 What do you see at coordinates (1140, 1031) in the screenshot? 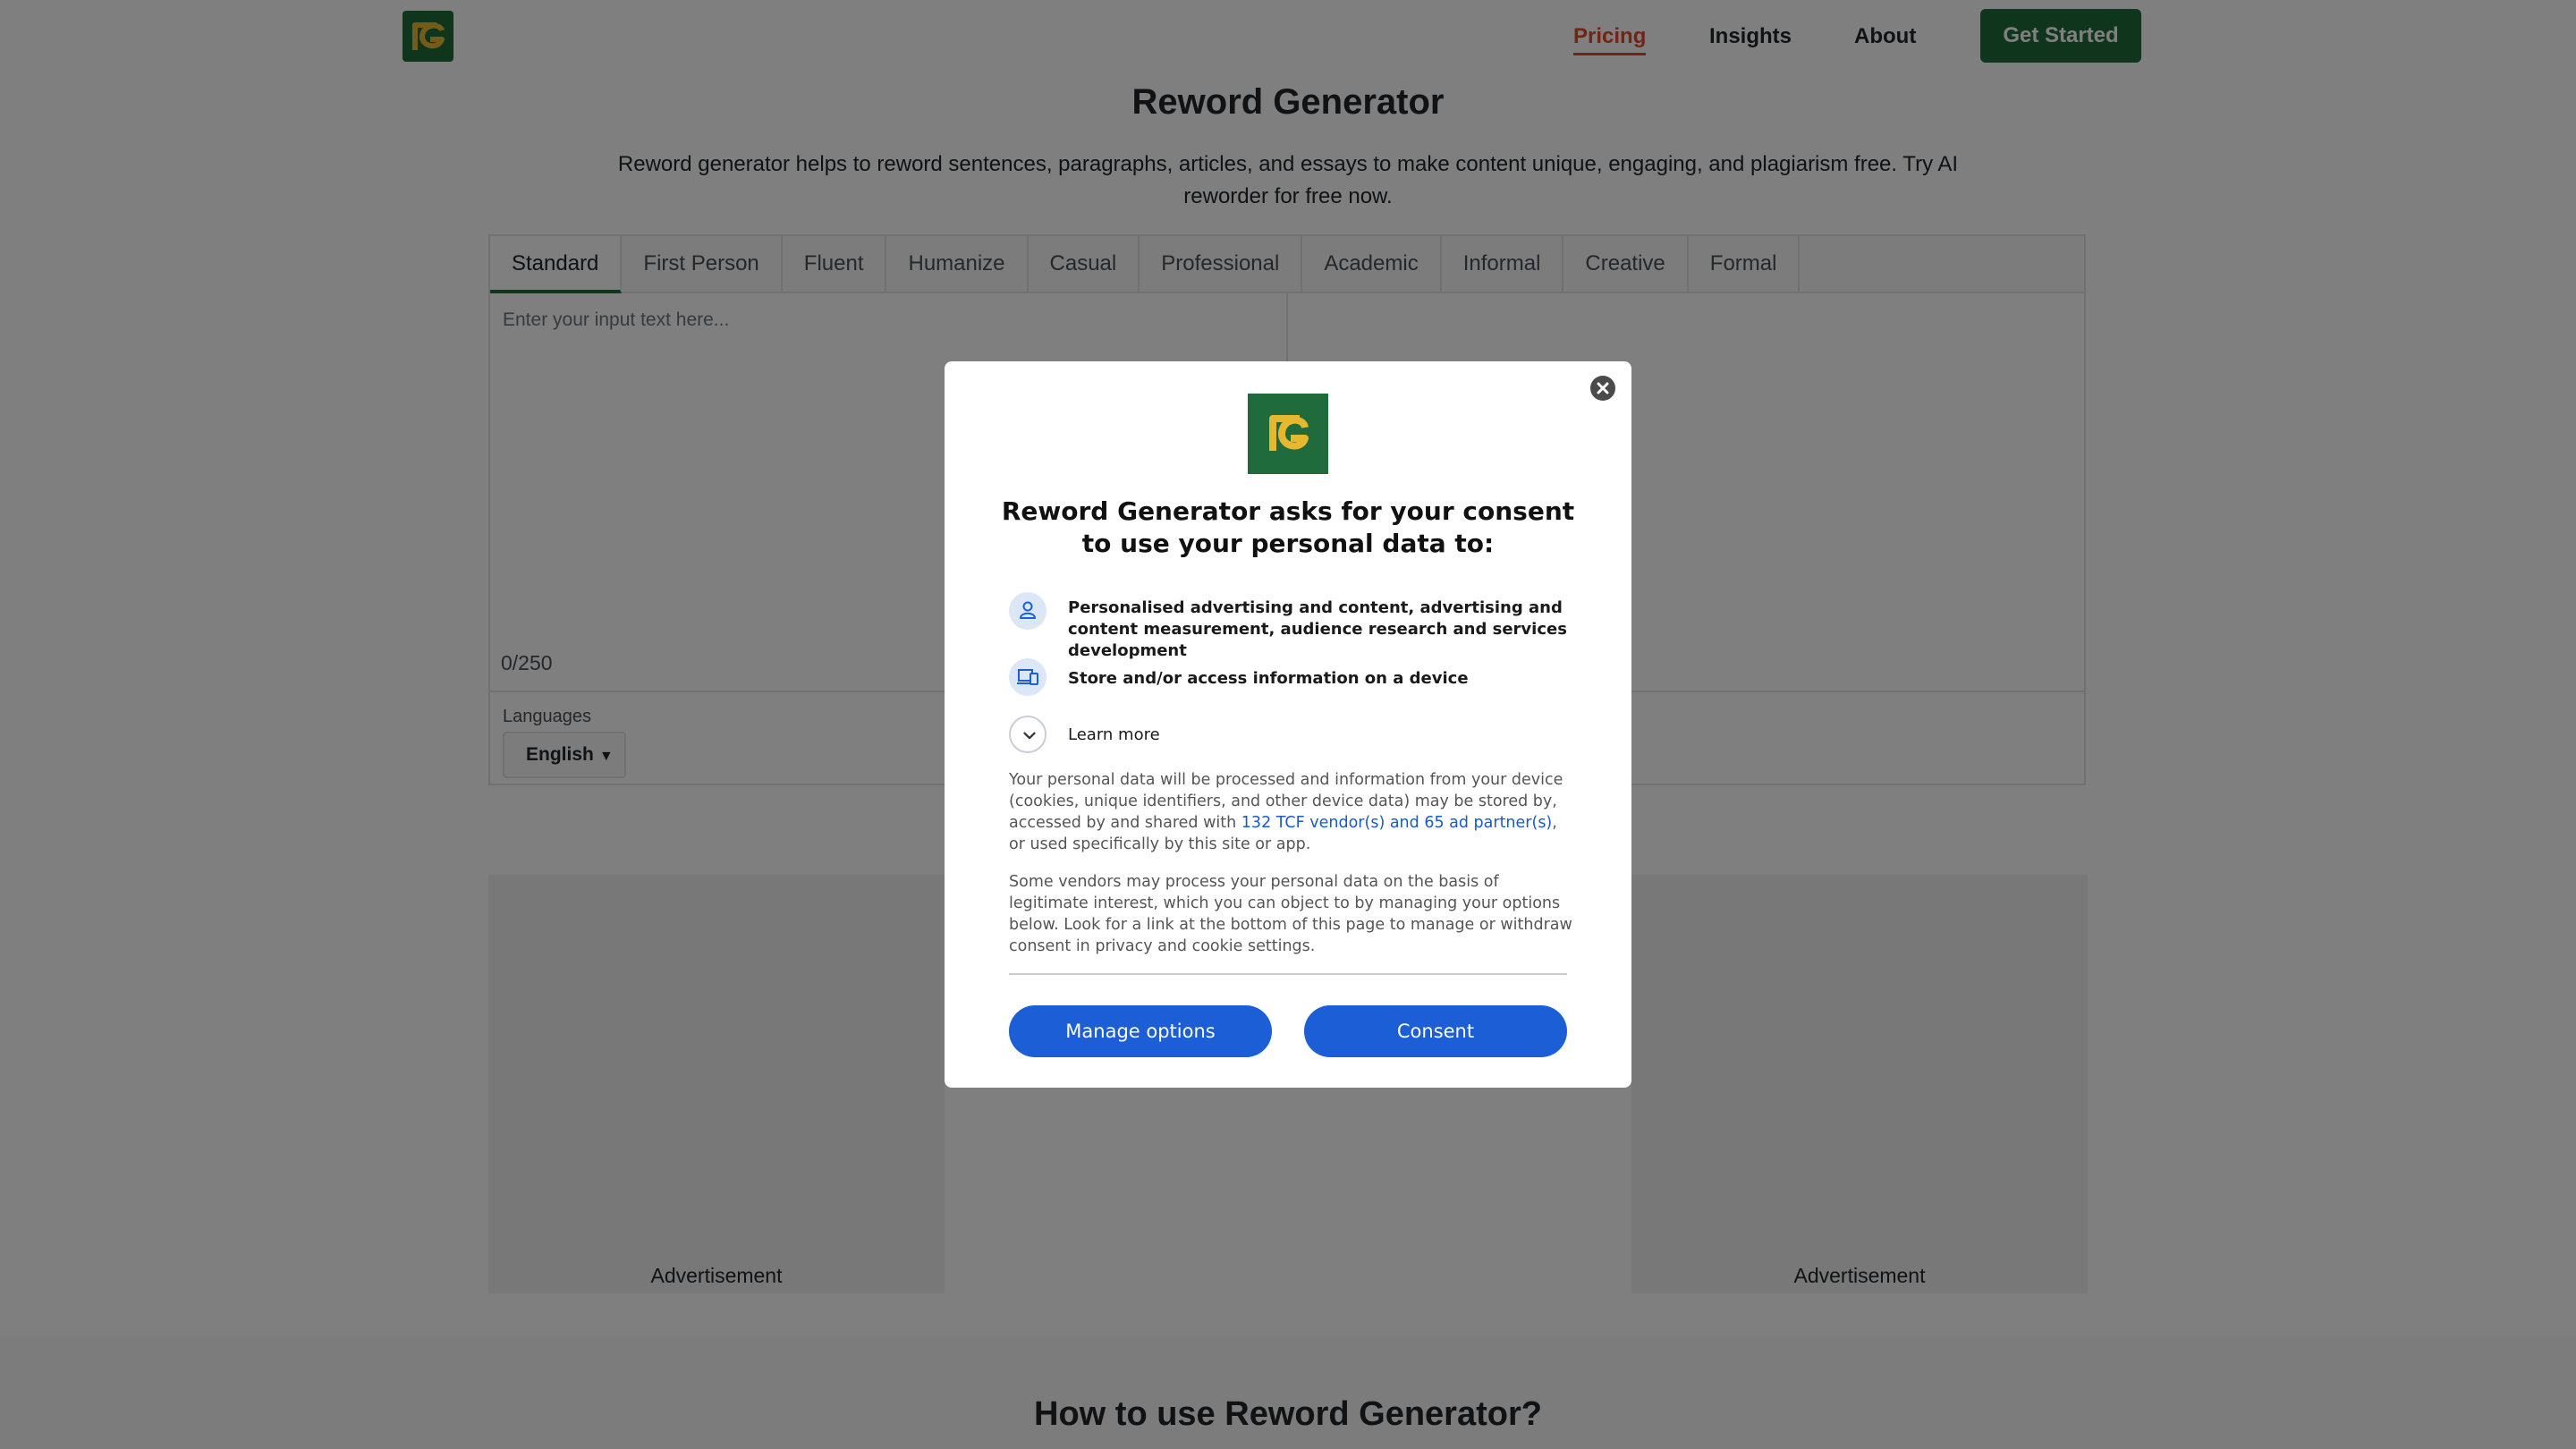
I see `manage-options-button: Manage options` at bounding box center [1140, 1031].